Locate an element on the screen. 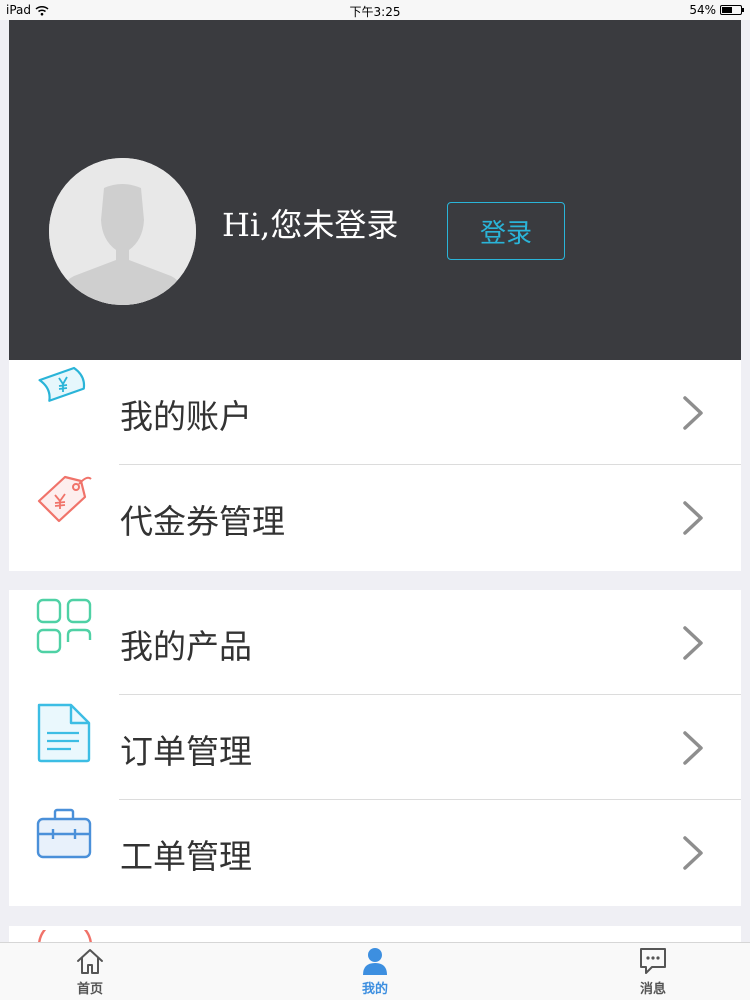 The height and width of the screenshot is (1000, 750). document-icon is located at coordinates (64, 733).